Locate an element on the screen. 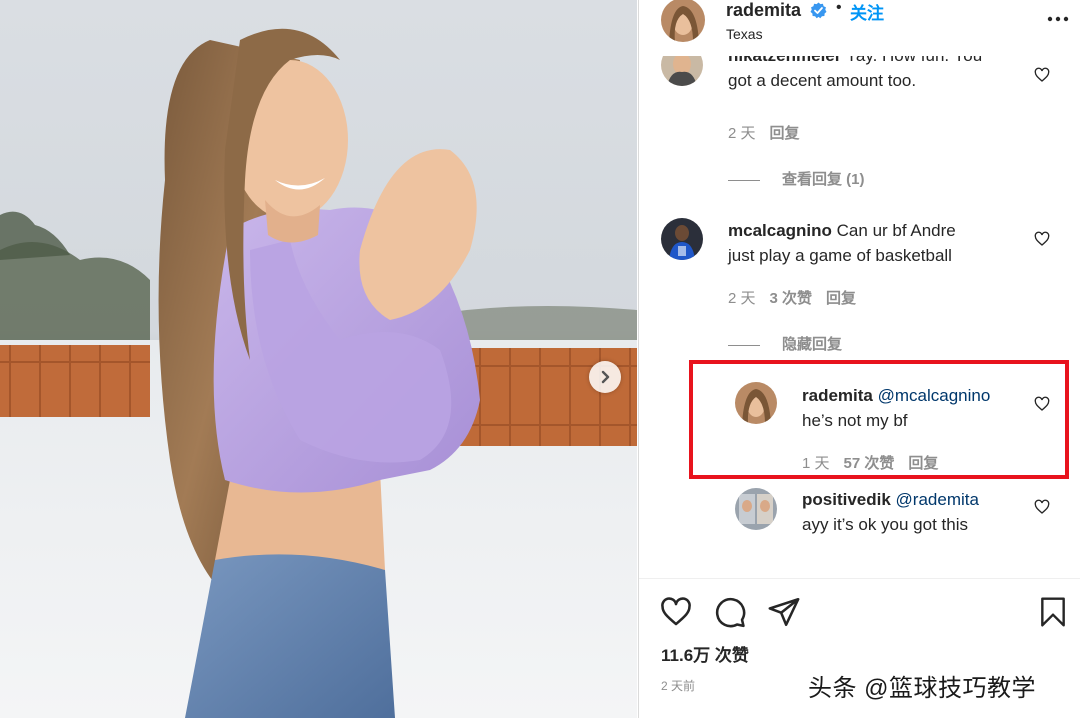  more-options-icon is located at coordinates (1058, 19).